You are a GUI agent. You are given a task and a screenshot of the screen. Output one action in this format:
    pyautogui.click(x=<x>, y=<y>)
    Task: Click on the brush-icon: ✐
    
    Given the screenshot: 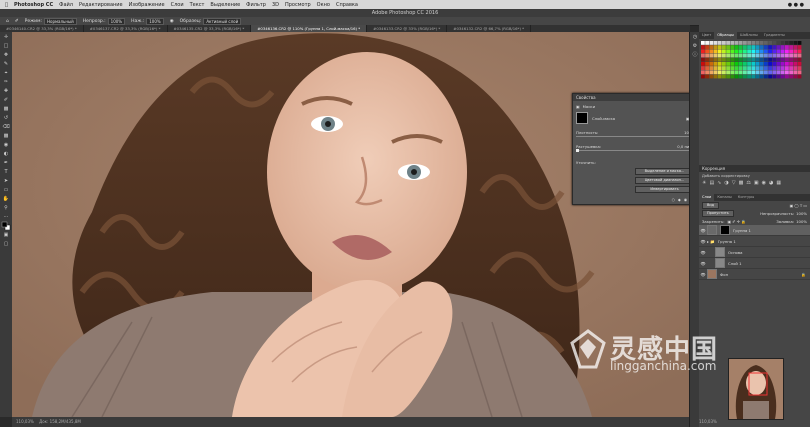 What is the action you would take?
    pyautogui.click(x=17, y=21)
    